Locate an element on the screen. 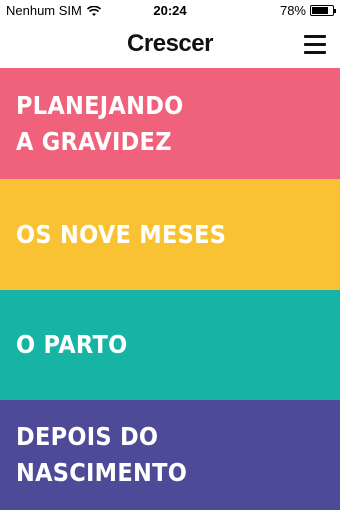 The image size is (340, 510). section-label: PLANEJANDO A GRAVIDEZ is located at coordinates (100, 123).